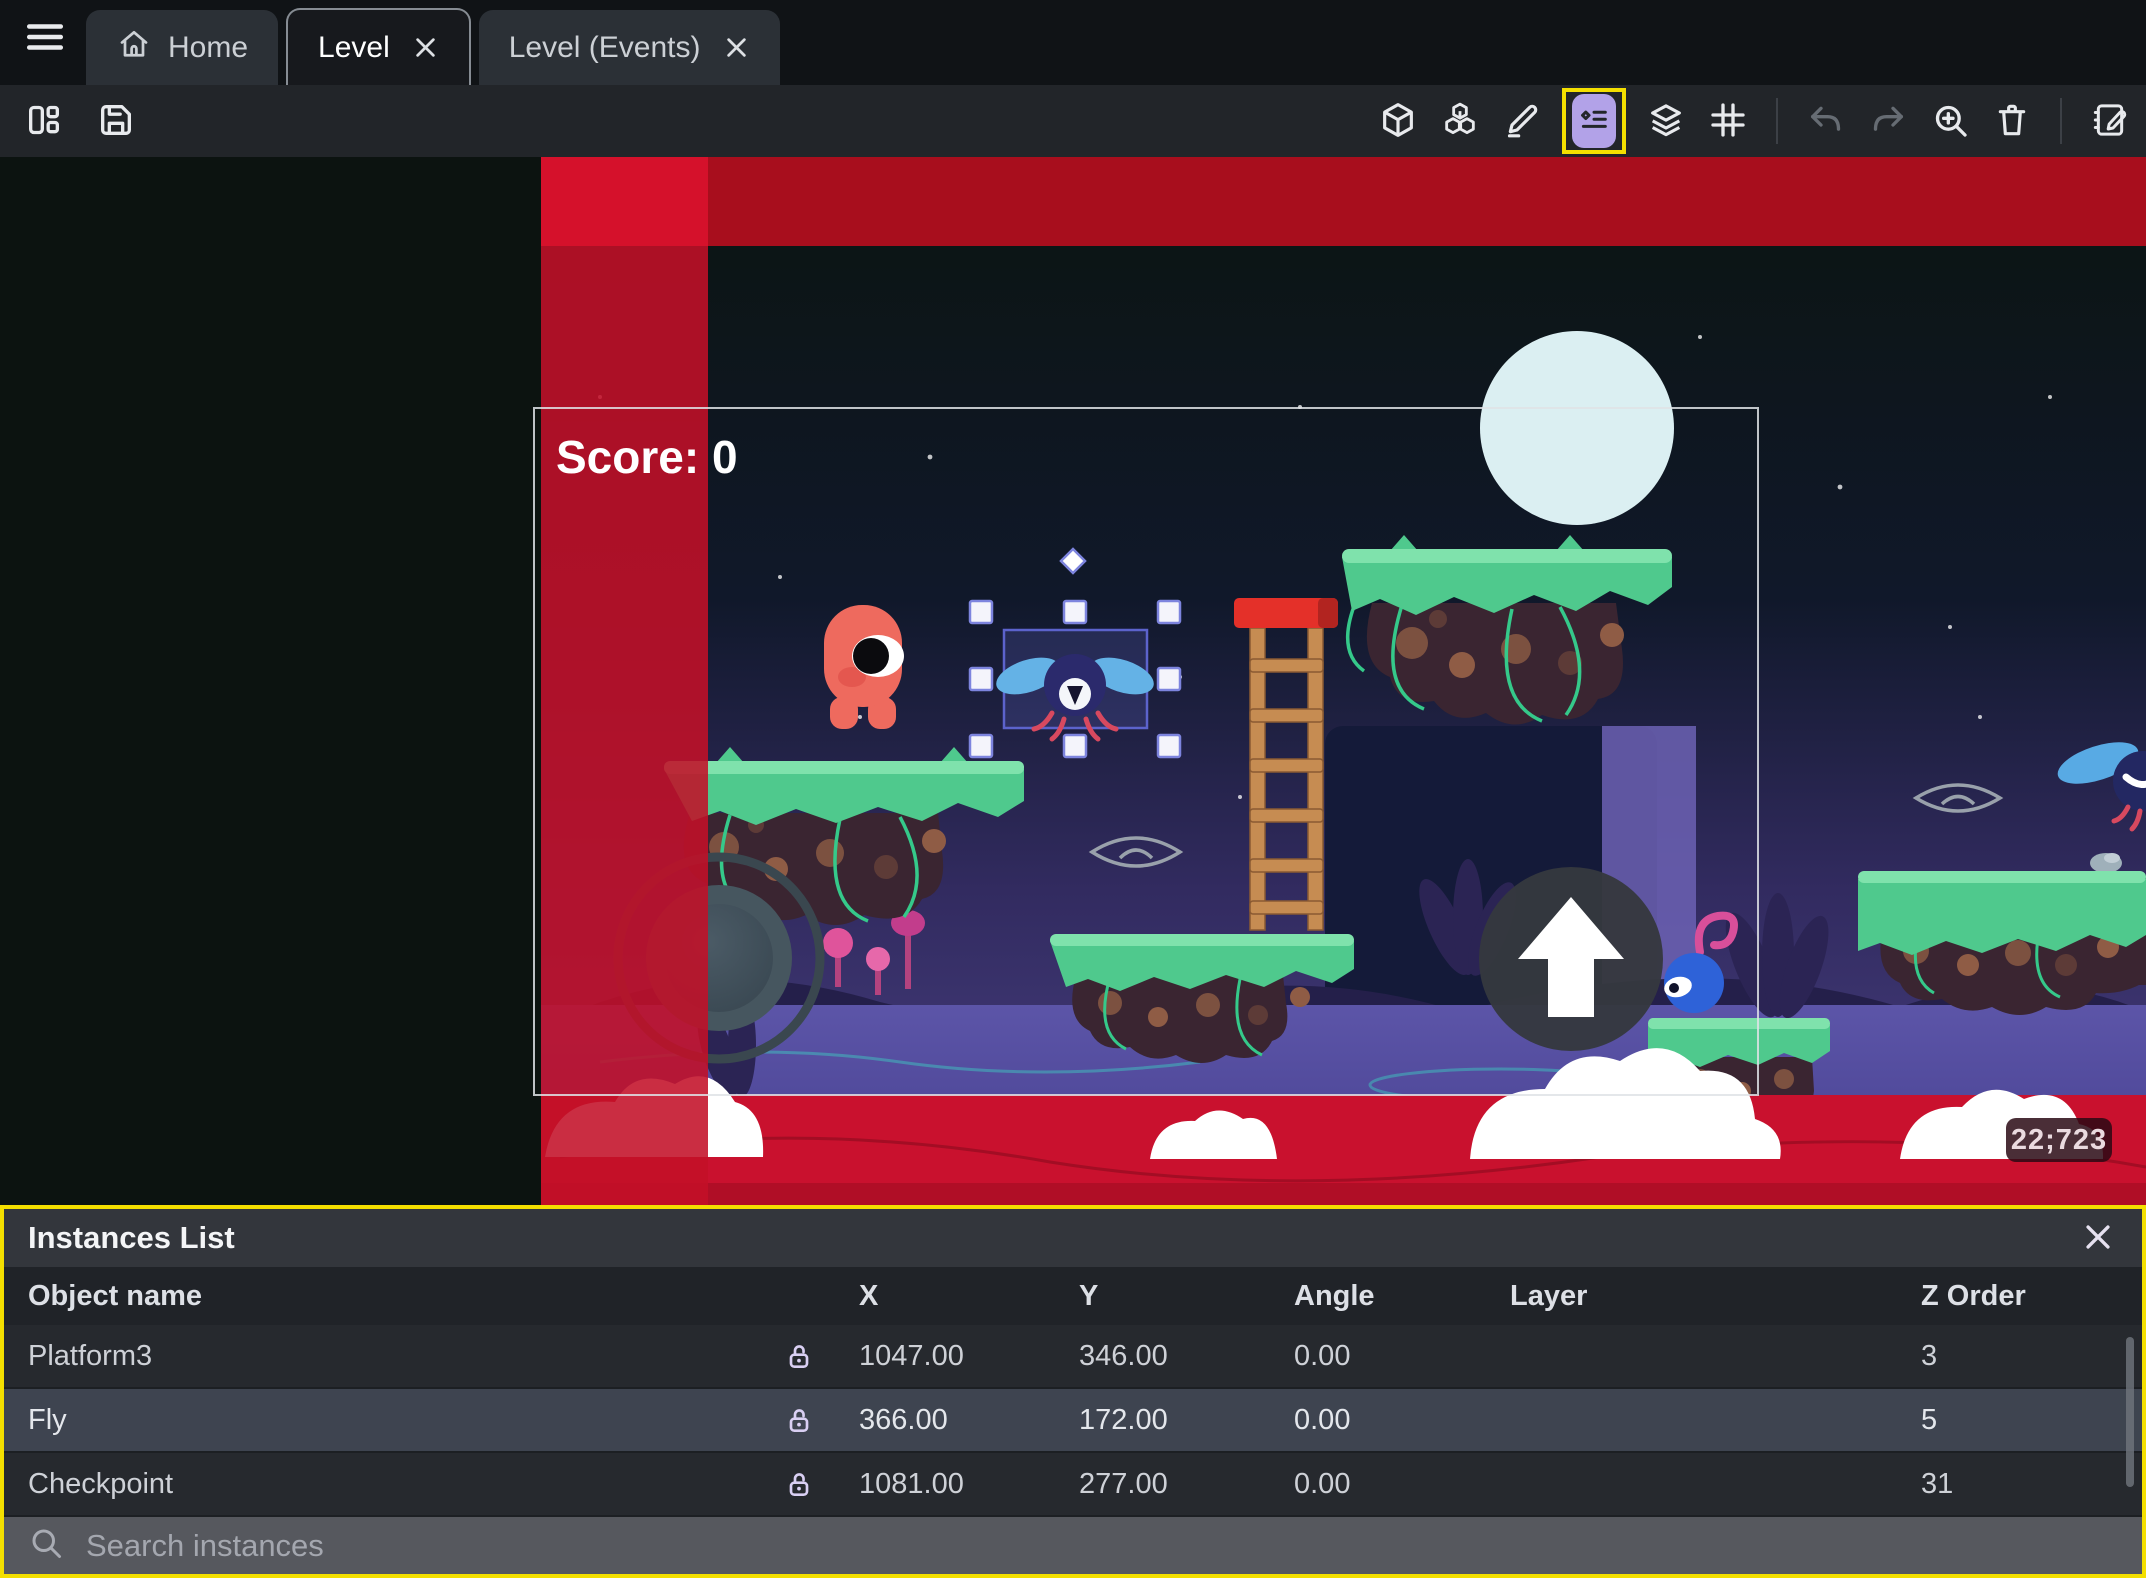 The width and height of the screenshot is (2146, 1578). What do you see at coordinates (2059, 1140) in the screenshot?
I see `cursor-position-badge: 22;723` at bounding box center [2059, 1140].